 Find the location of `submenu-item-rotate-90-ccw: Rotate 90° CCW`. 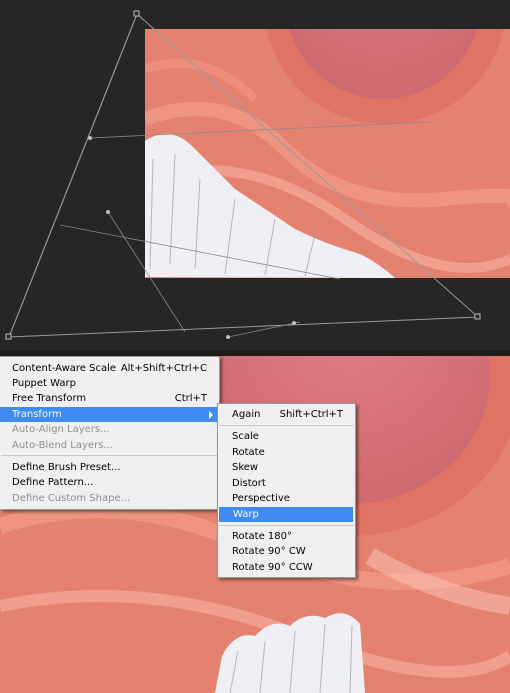

submenu-item-rotate-90-ccw: Rotate 90° CCW is located at coordinates (286, 567).